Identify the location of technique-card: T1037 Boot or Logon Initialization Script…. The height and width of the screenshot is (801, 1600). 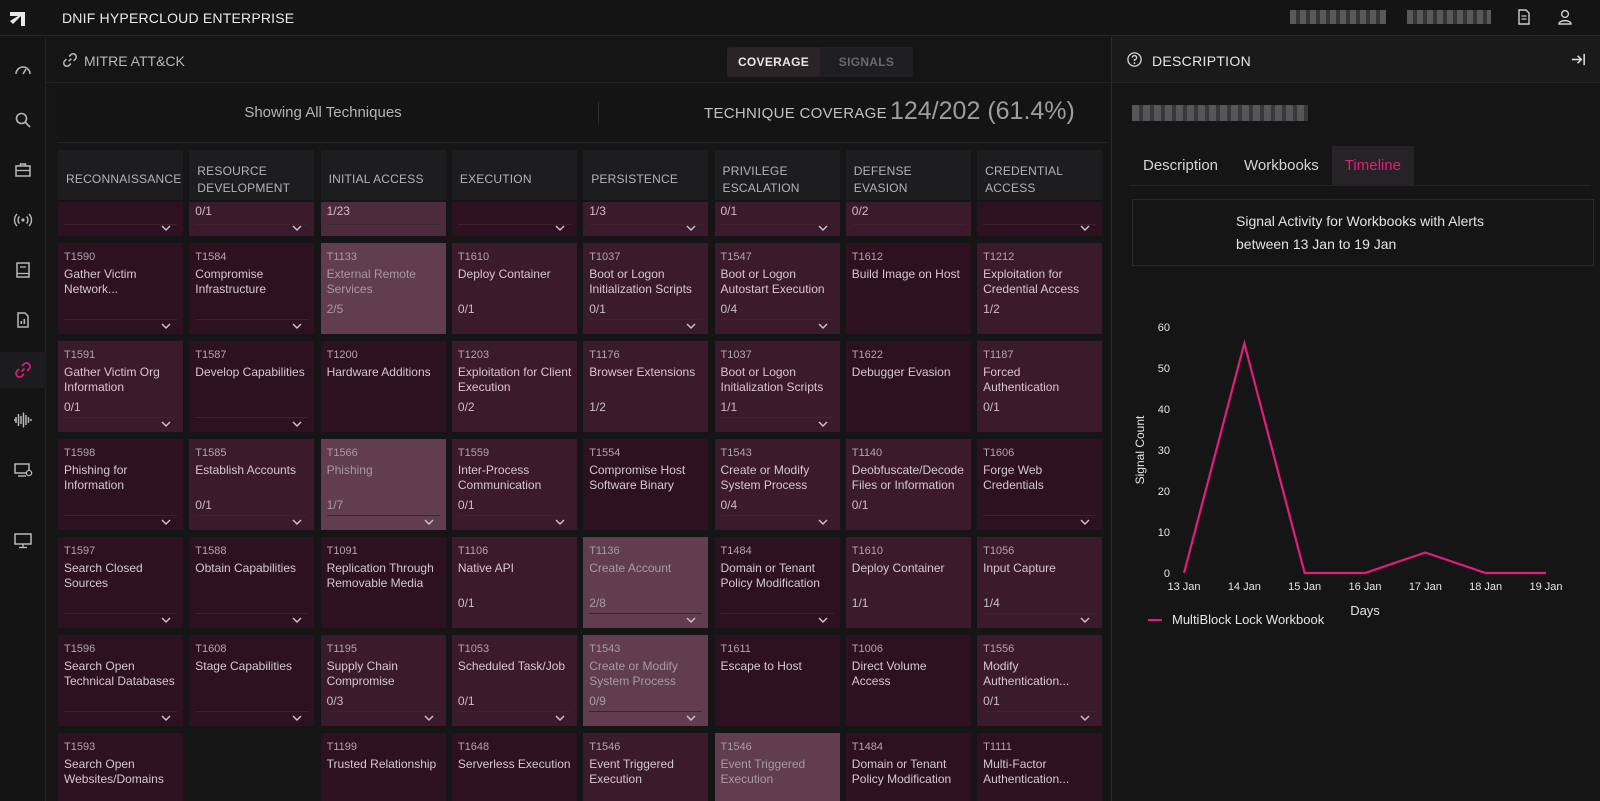
(777, 386).